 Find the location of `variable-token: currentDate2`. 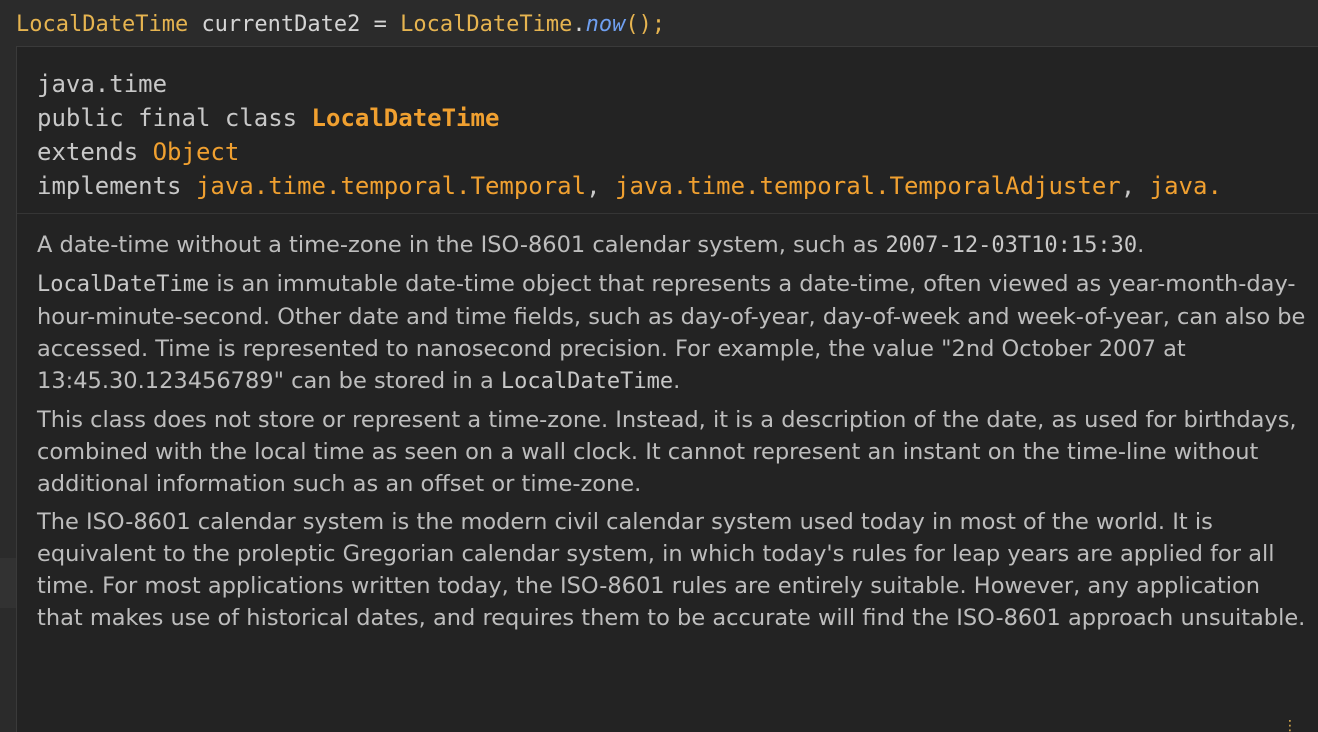

variable-token: currentDate2 is located at coordinates (280, 24).